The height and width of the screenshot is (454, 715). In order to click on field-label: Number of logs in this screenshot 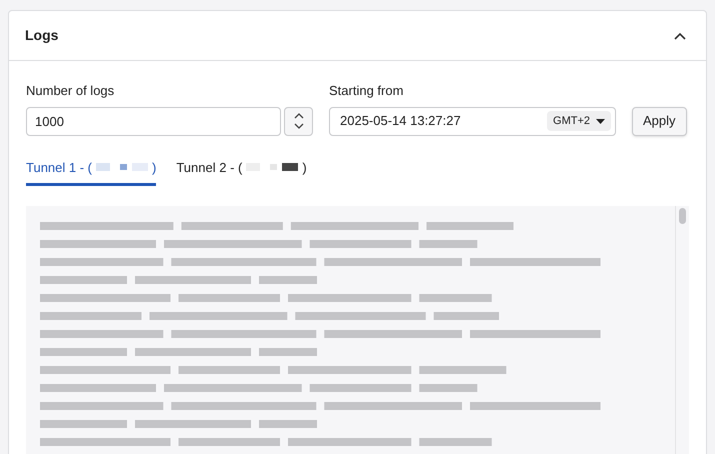, I will do `click(71, 91)`.